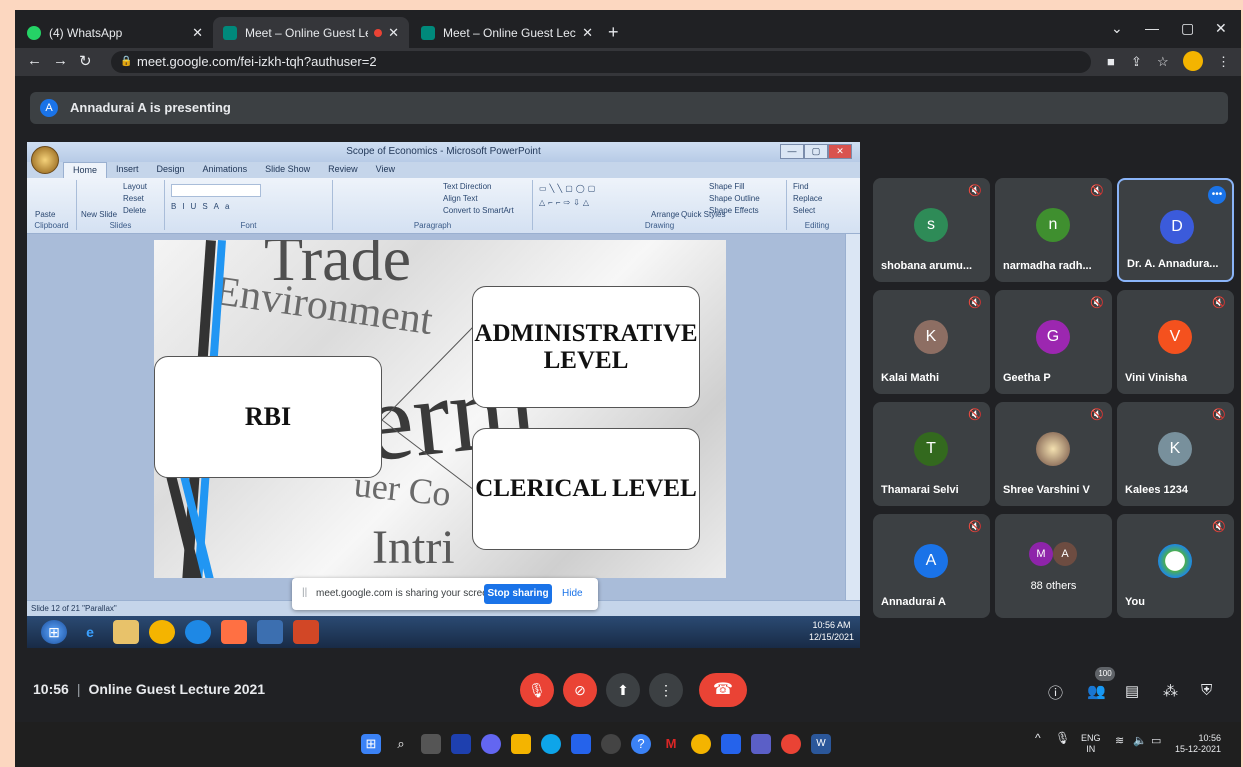 This screenshot has height=767, width=1243. What do you see at coordinates (734, 210) in the screenshot?
I see `shape-effects-button: Shape Effects` at bounding box center [734, 210].